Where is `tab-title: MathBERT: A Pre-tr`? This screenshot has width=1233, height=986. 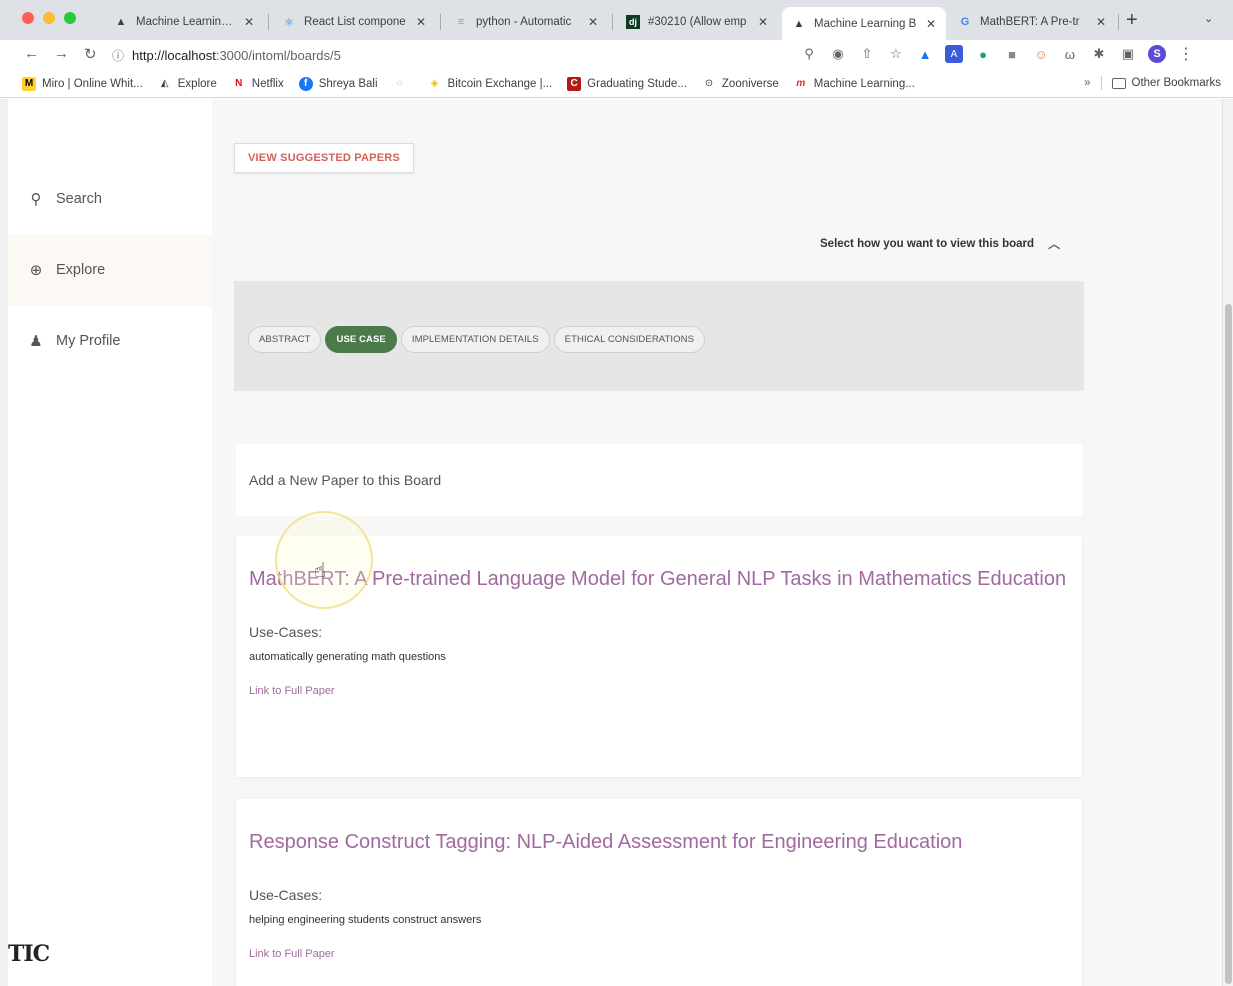
tab-title: MathBERT: A Pre-tr is located at coordinates (1030, 22).